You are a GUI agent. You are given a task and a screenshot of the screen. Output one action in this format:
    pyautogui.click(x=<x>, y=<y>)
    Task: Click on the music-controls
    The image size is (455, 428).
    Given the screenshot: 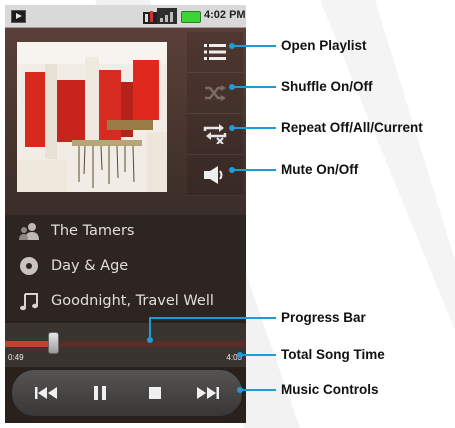 What is the action you would take?
    pyautogui.click(x=127, y=393)
    